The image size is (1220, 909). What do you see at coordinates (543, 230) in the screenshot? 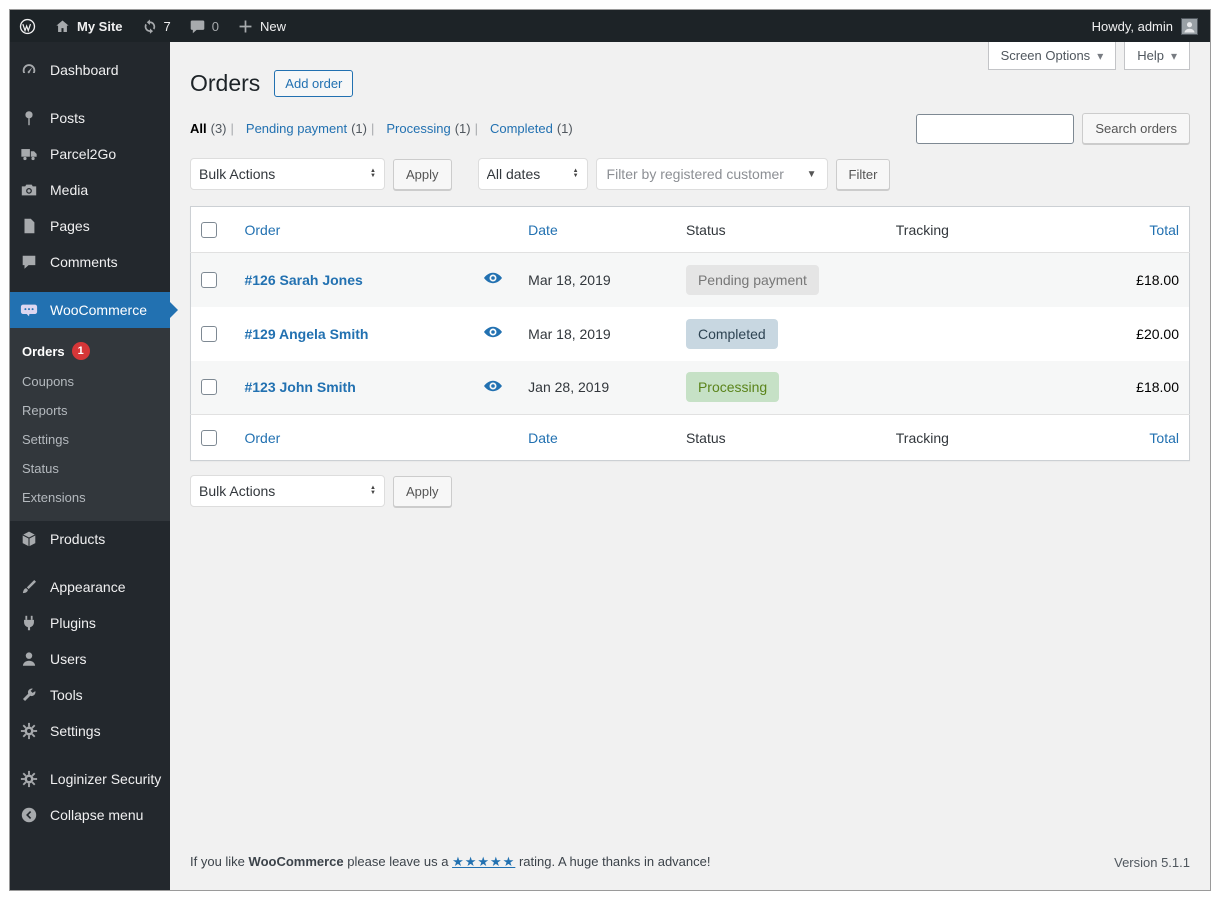
I see `column-header-date: Date` at bounding box center [543, 230].